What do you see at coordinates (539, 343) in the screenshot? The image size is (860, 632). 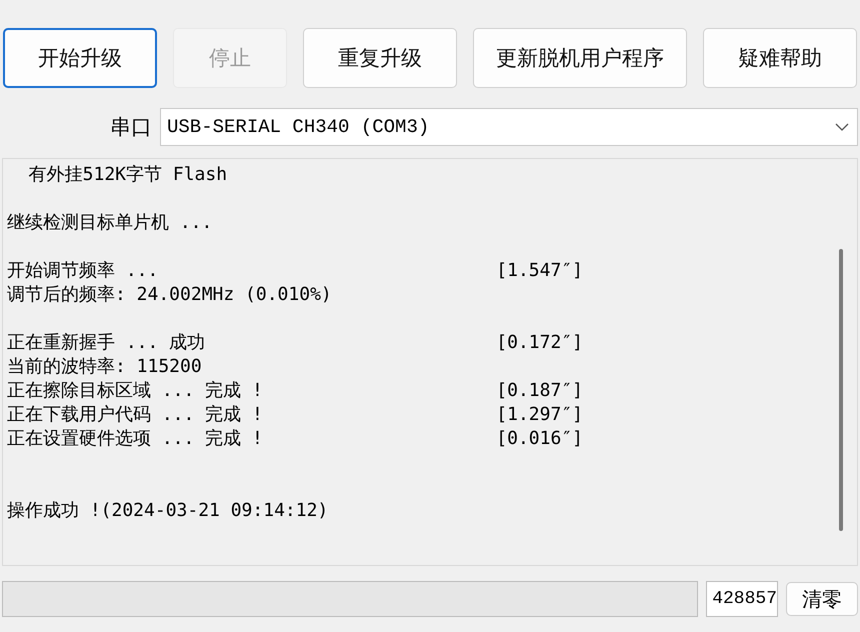 I see `elapsed-time: [0.172″]` at bounding box center [539, 343].